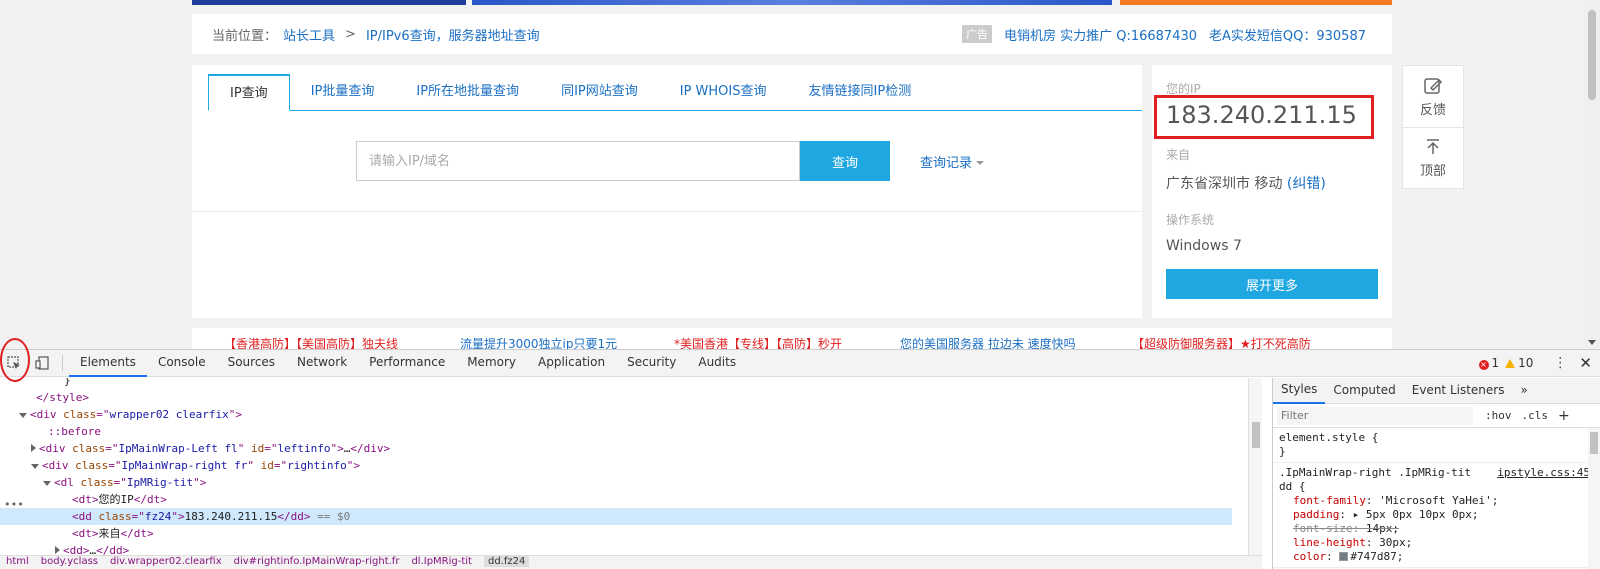 The height and width of the screenshot is (569, 1600). I want to click on page-scrollbar, so click(1592, 174).